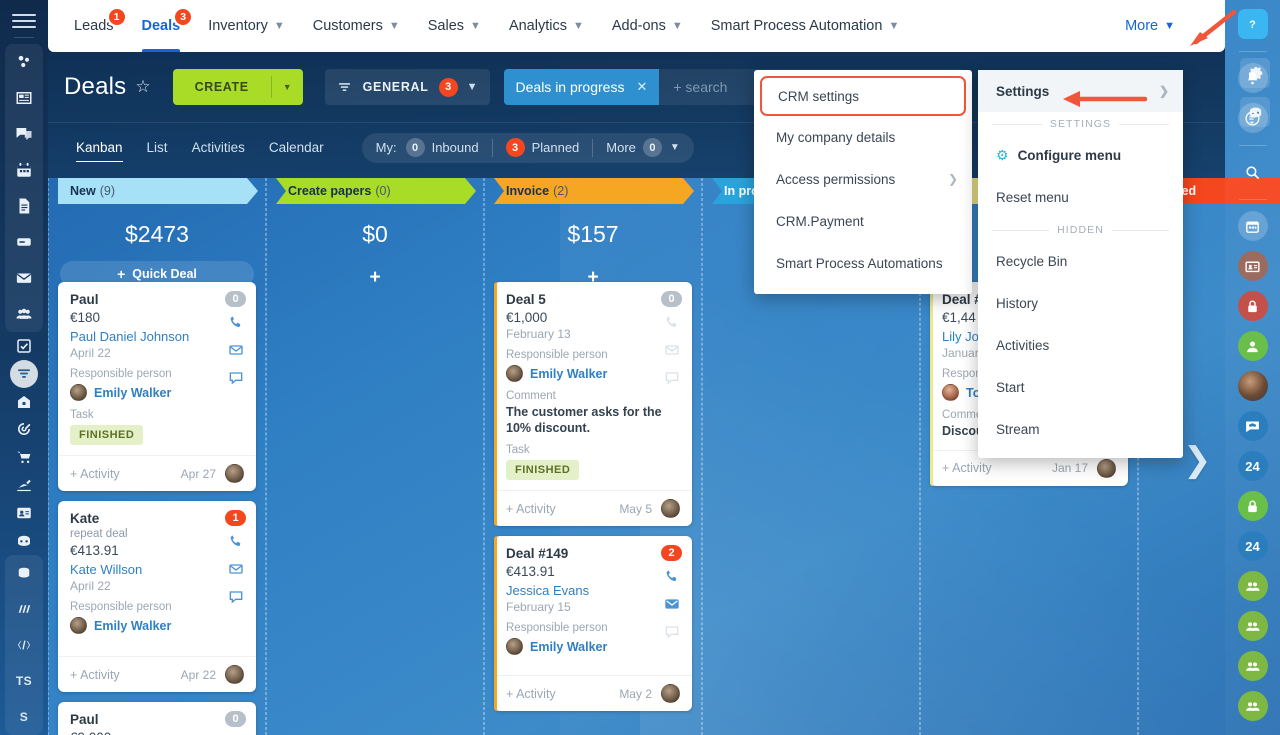  I want to click on help-icon: ?, so click(1252, 24).